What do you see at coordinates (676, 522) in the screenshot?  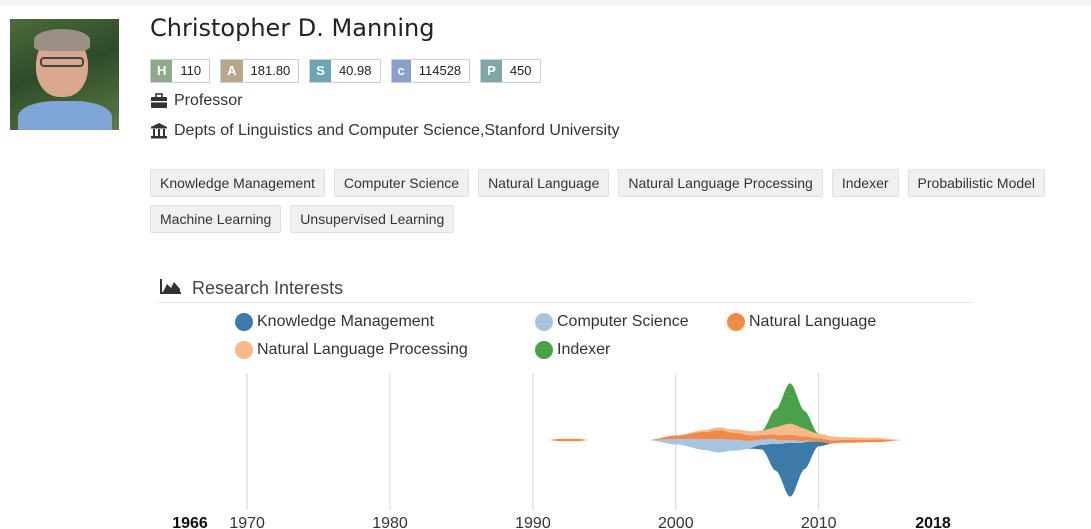 I see `x-tick-label: 2000` at bounding box center [676, 522].